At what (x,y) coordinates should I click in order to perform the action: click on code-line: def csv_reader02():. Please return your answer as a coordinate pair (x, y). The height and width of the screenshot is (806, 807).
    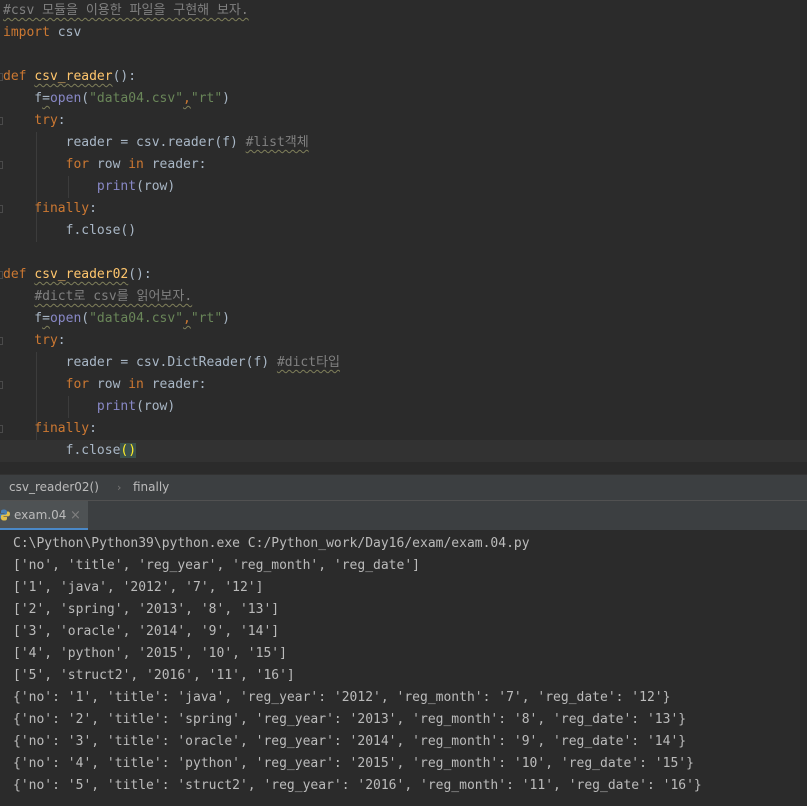
    Looking at the image, I should click on (403, 275).